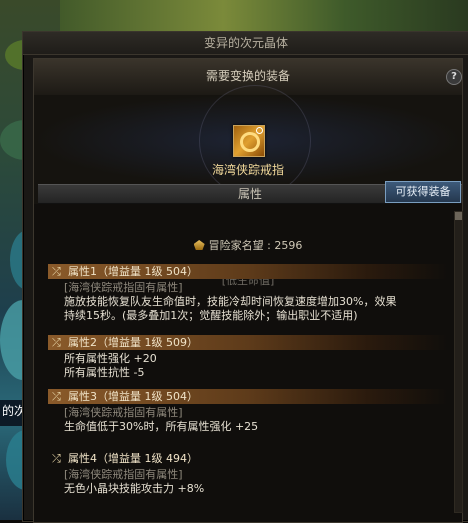  Describe the element at coordinates (249, 141) in the screenshot. I see `ring-icon` at that location.